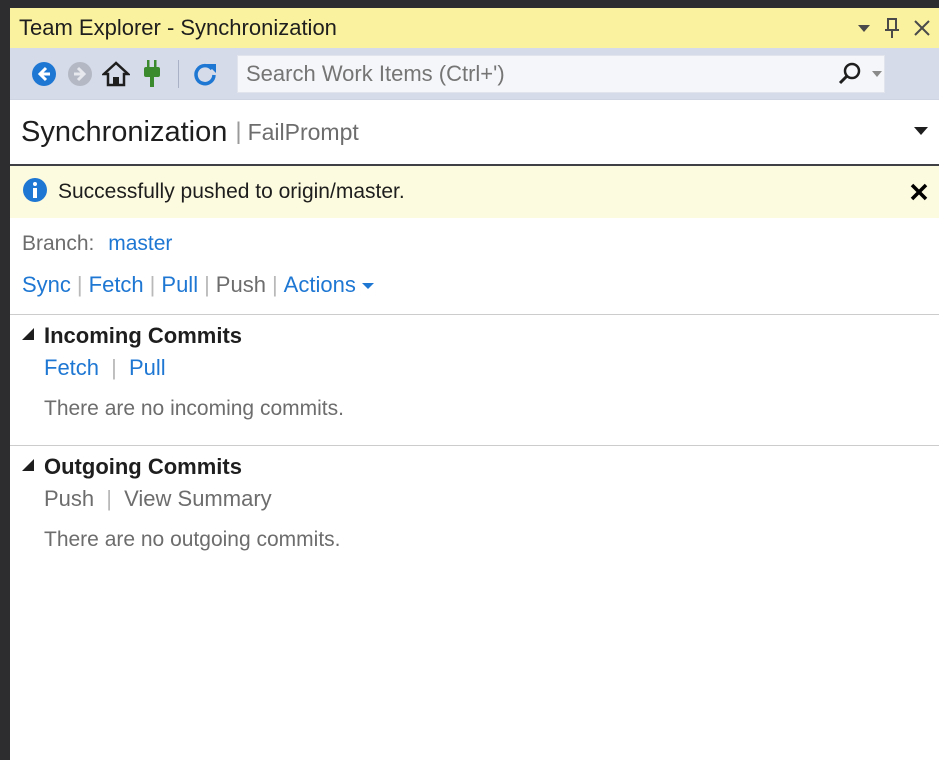  I want to click on toolbar, so click(474, 74).